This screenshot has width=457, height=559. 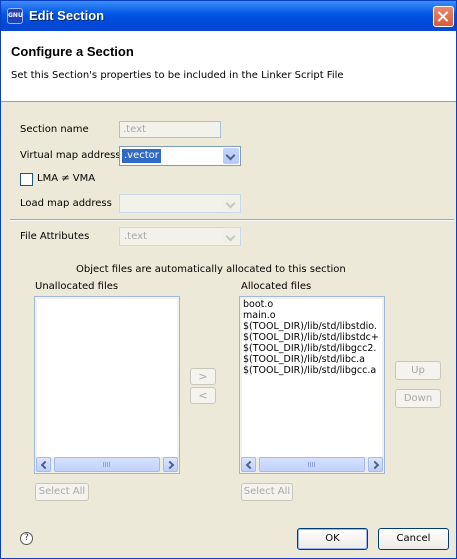 What do you see at coordinates (312, 315) in the screenshot?
I see `list-item: main.o` at bounding box center [312, 315].